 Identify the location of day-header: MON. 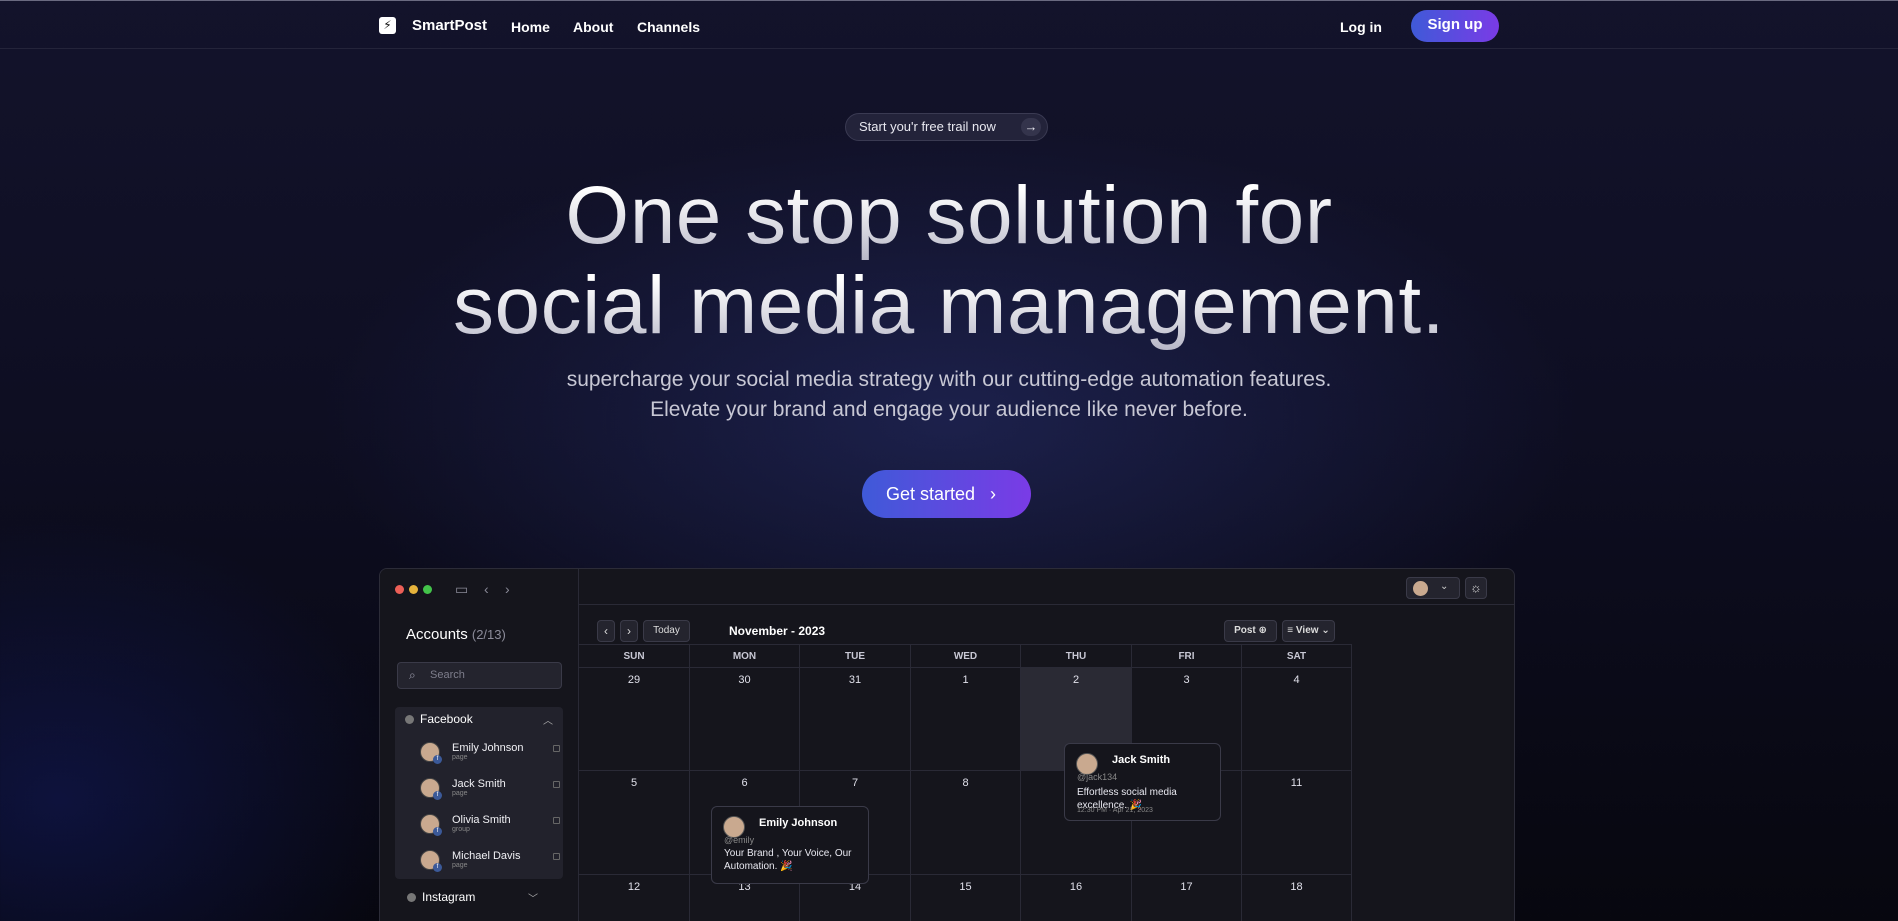
(745, 656).